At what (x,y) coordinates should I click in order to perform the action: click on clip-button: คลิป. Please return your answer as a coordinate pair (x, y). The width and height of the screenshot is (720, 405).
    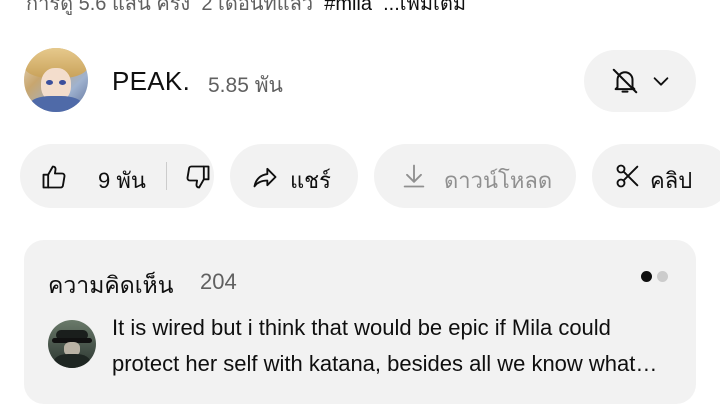
    Looking at the image, I should click on (656, 176).